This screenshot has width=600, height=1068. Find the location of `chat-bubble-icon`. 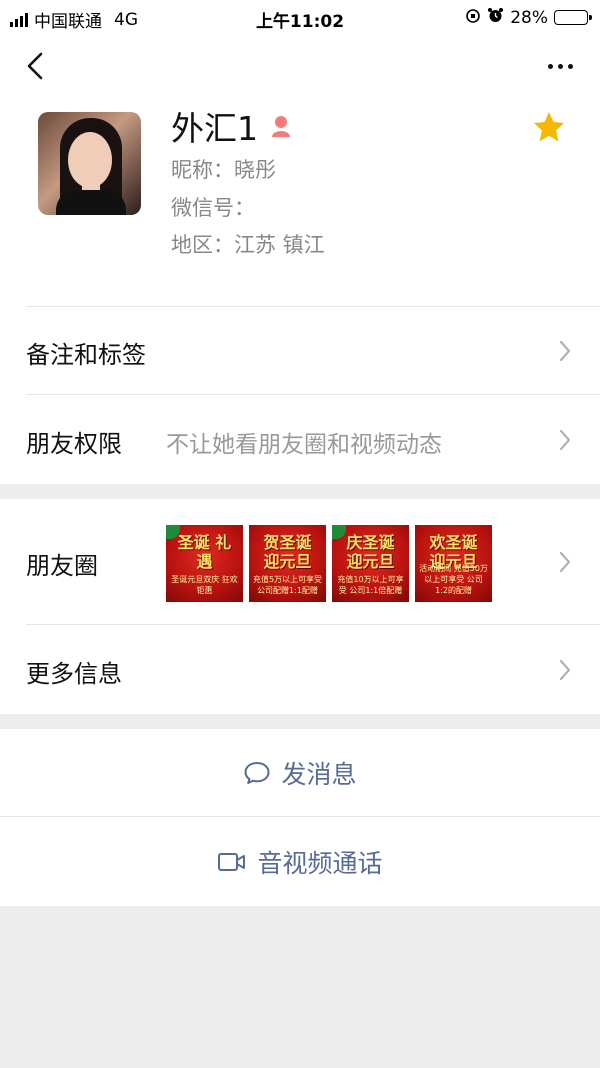

chat-bubble-icon is located at coordinates (257, 773).